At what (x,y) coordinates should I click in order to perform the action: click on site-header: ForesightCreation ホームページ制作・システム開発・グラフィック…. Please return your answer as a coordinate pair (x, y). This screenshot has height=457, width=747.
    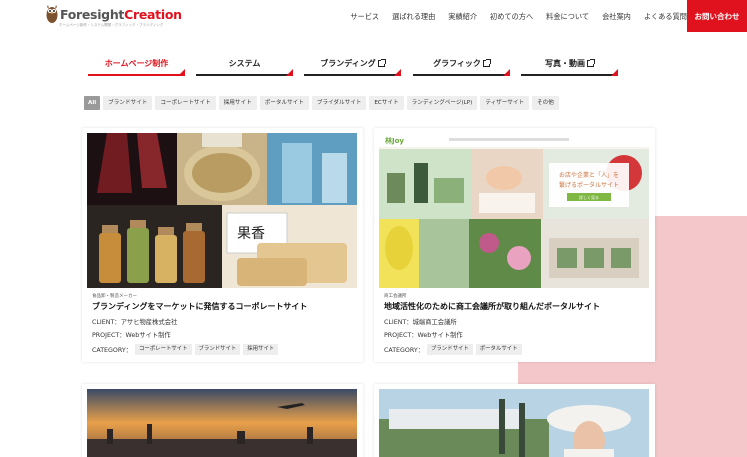
    Looking at the image, I should click on (373, 17).